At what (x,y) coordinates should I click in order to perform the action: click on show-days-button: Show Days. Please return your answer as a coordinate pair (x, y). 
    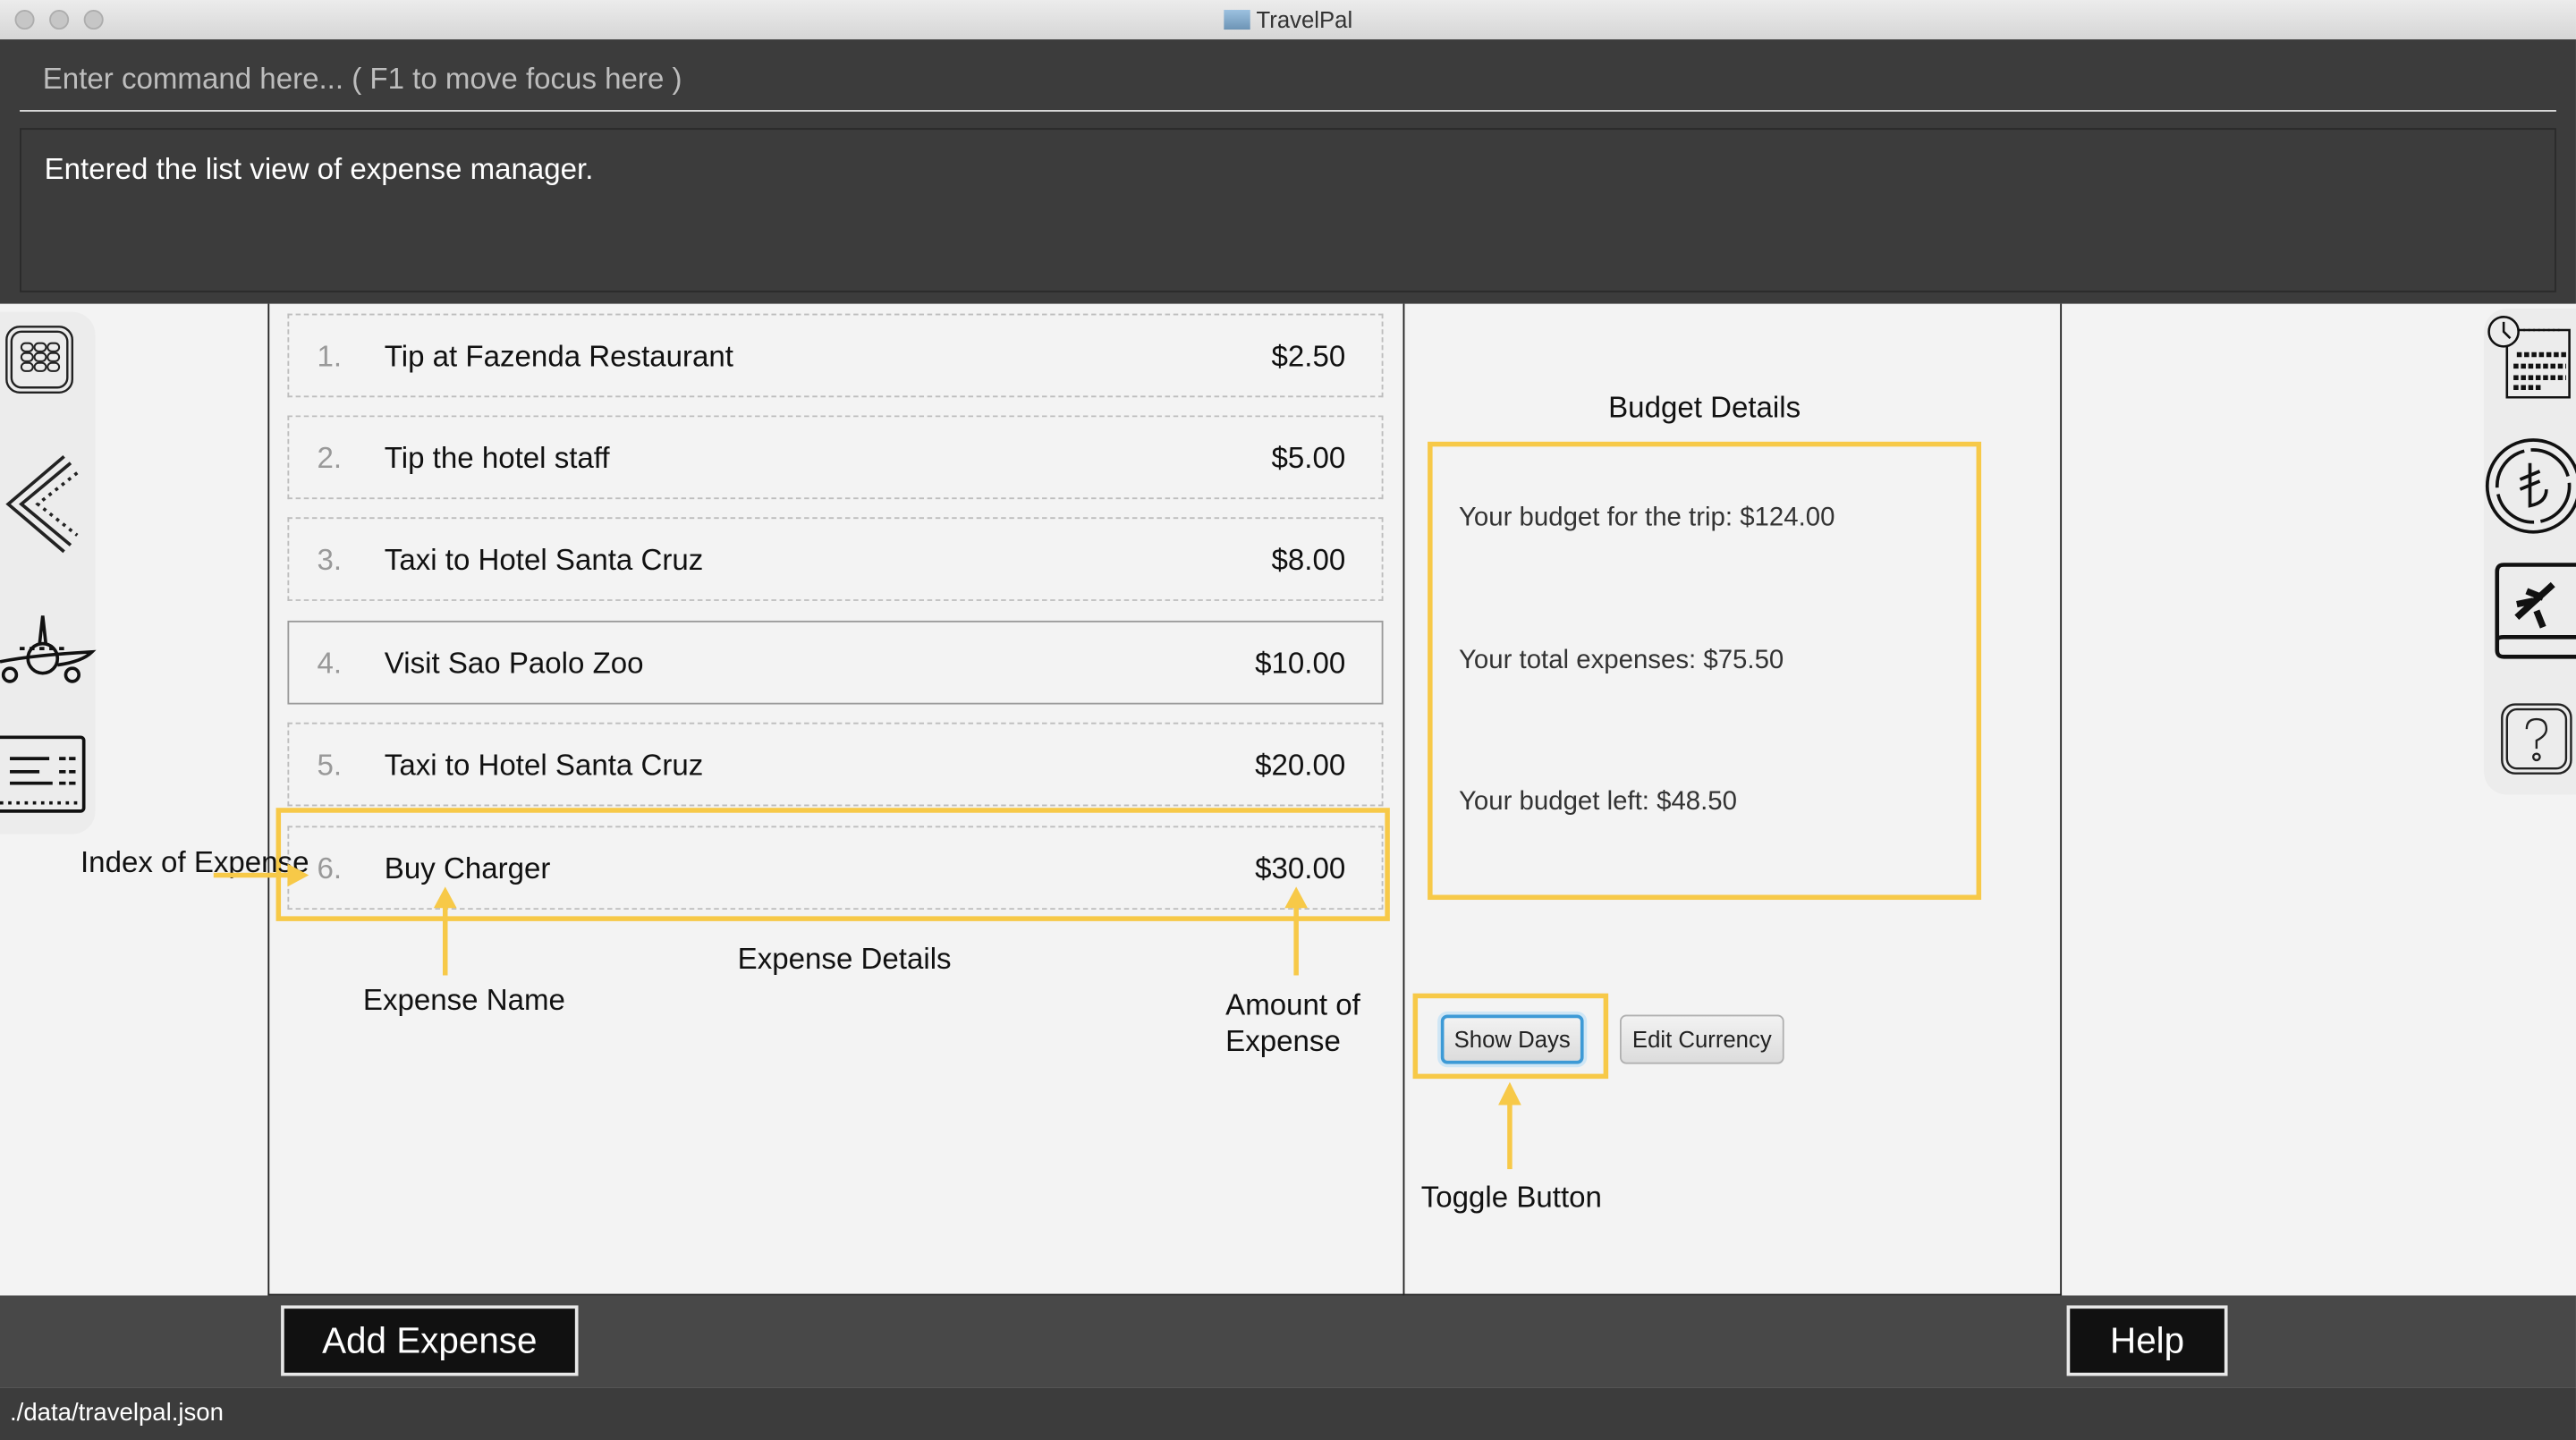
    Looking at the image, I should click on (1512, 1039).